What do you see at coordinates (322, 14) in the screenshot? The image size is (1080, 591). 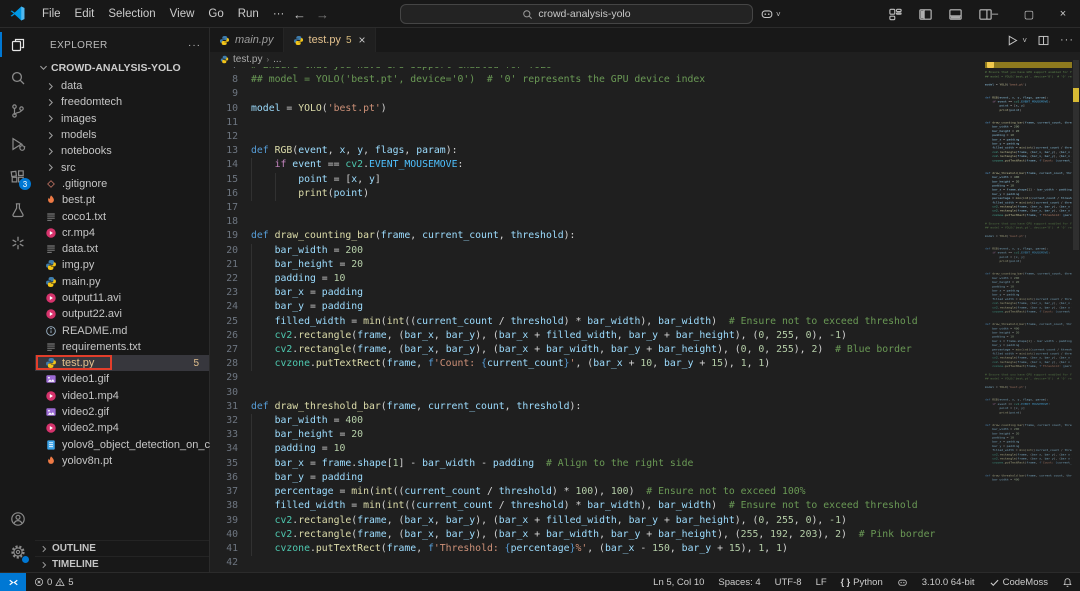 I see `forward-icon: →` at bounding box center [322, 14].